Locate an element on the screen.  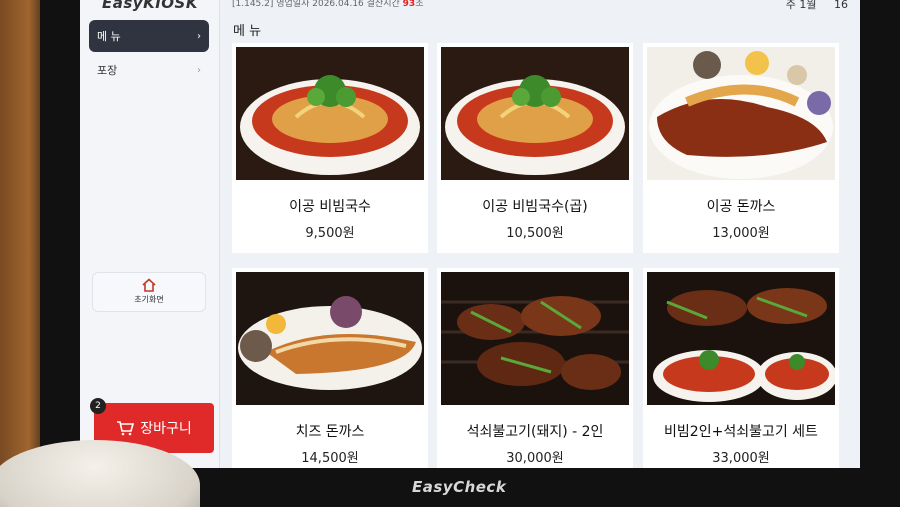
cart-icon is located at coordinates (126, 428).